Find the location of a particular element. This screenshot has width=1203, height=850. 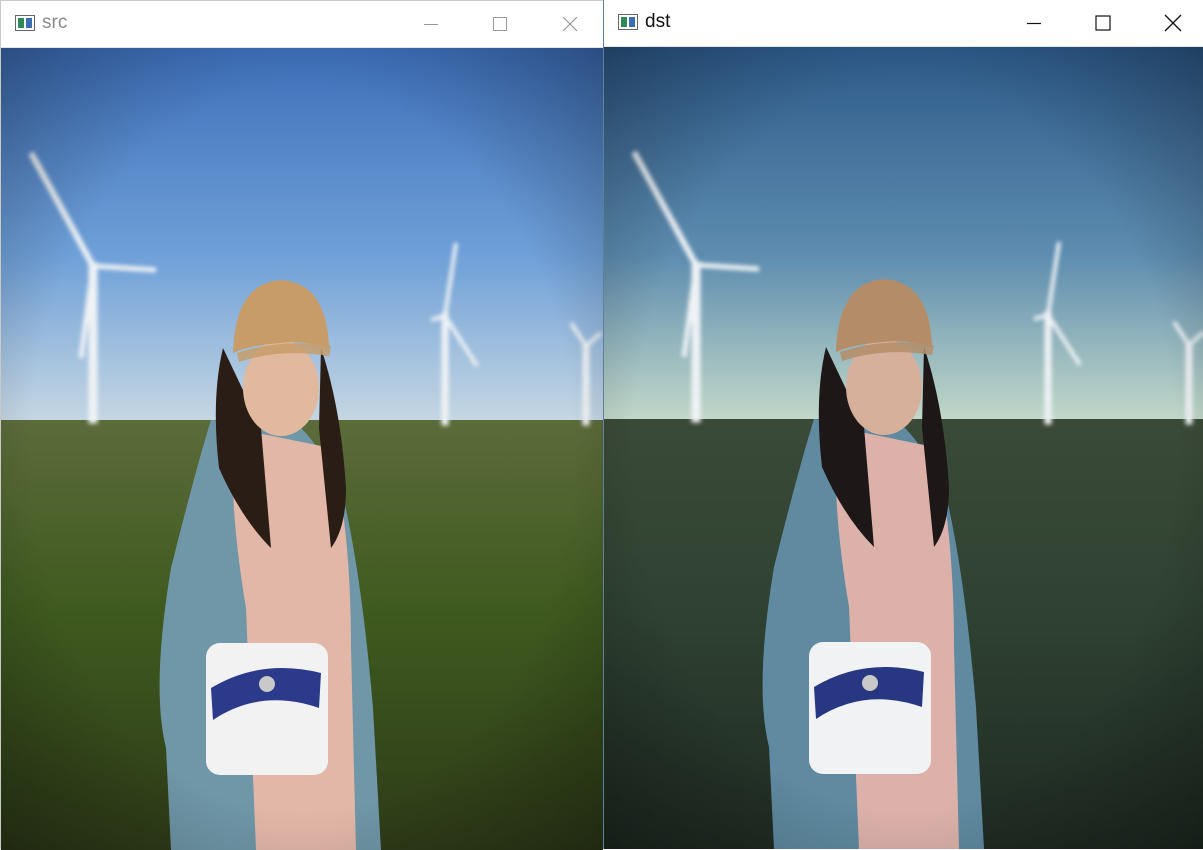

window-title: src is located at coordinates (55, 22).